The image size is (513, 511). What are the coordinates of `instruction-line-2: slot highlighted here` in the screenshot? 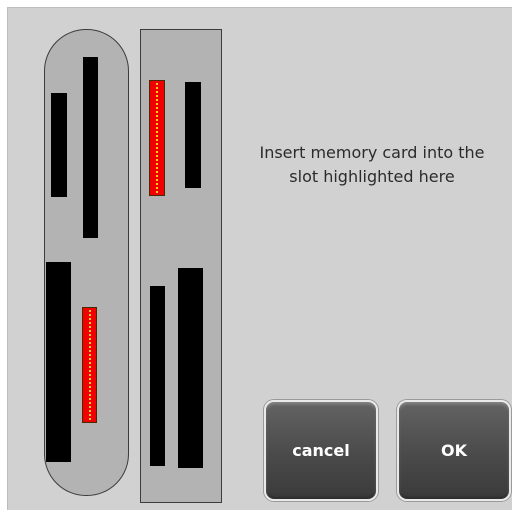 It's located at (372, 176).